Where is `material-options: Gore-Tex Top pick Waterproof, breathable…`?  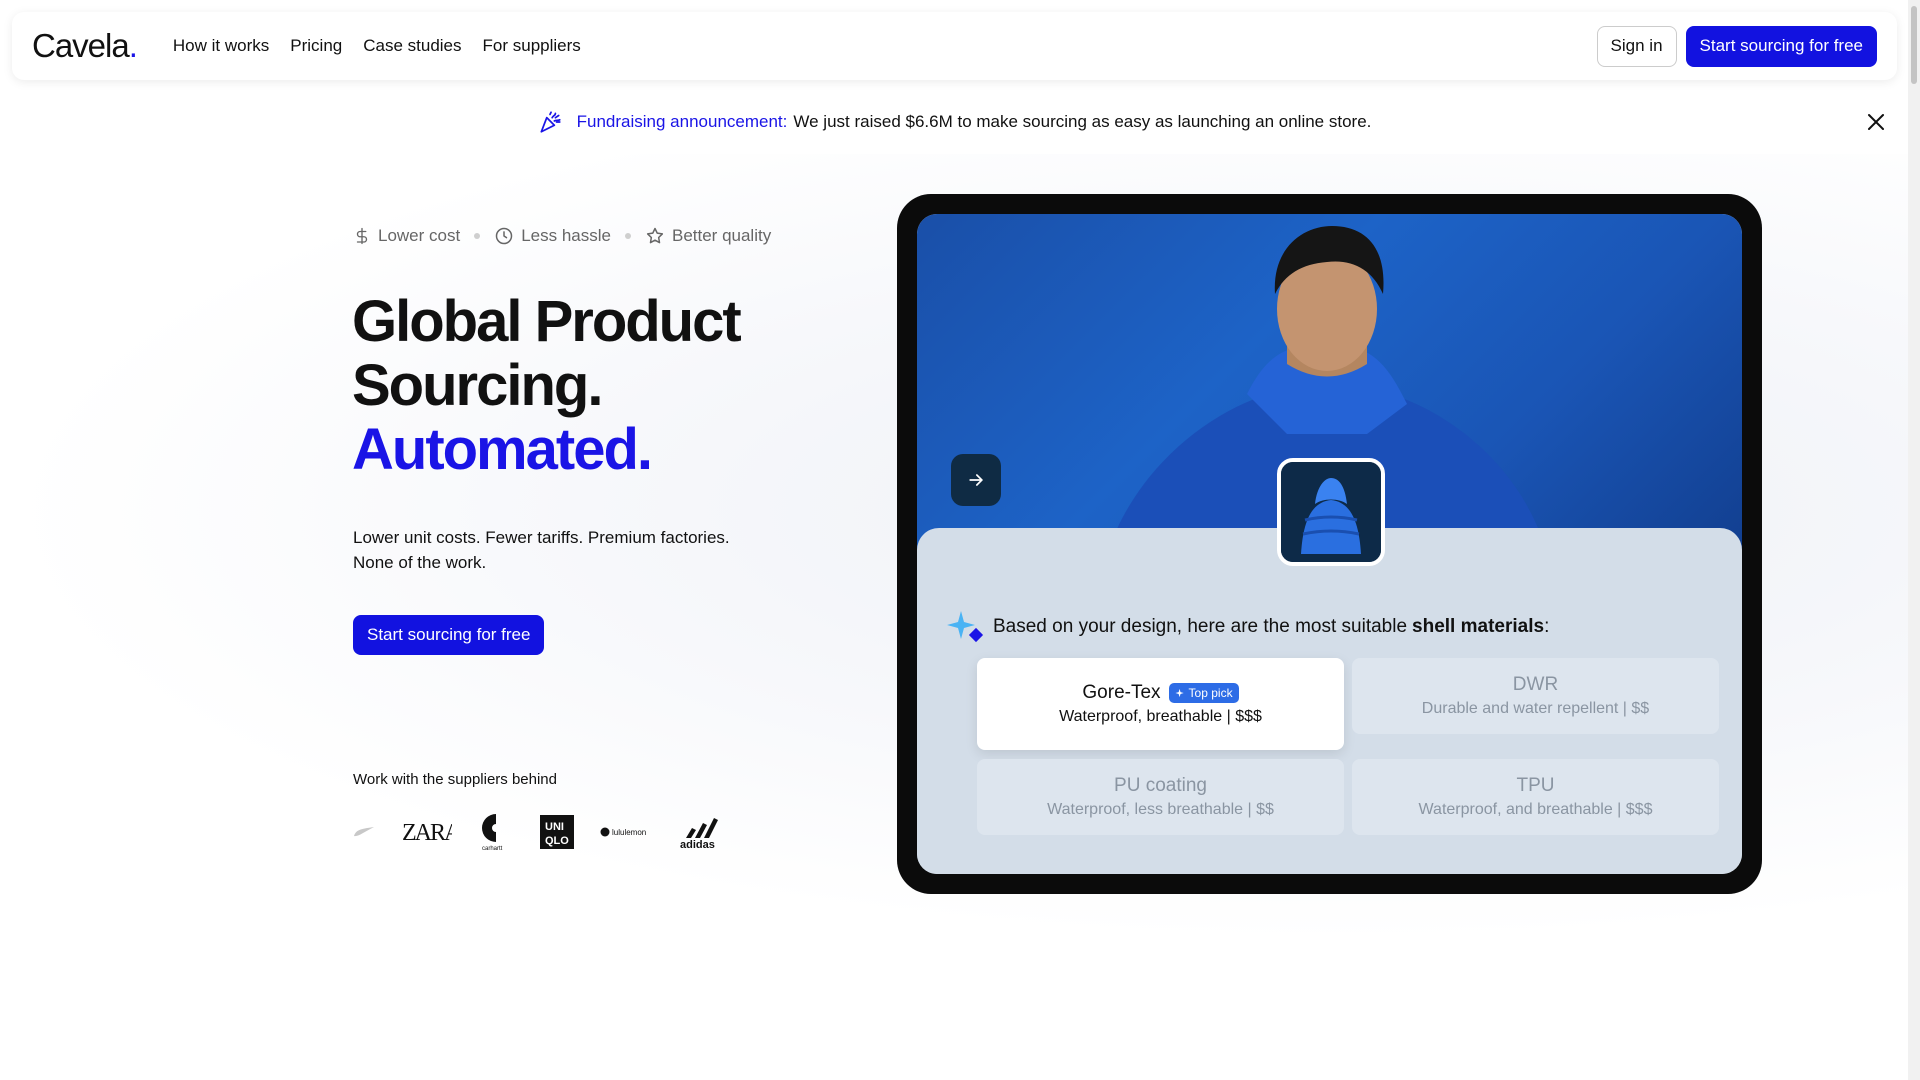 material-options: Gore-Tex Top pick Waterproof, breathable… is located at coordinates (1349, 746).